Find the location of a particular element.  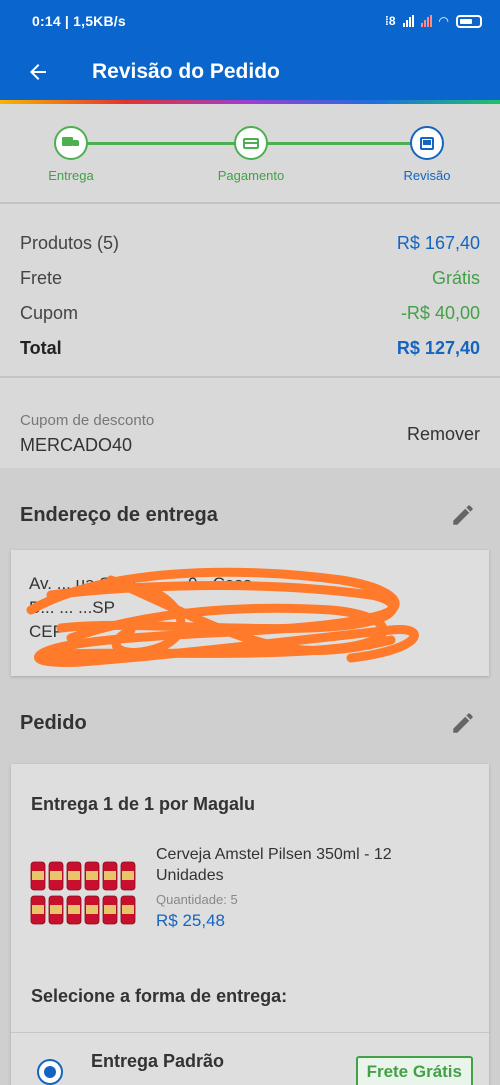

summary-row-total: Total R$ 127,40 is located at coordinates (250, 348).